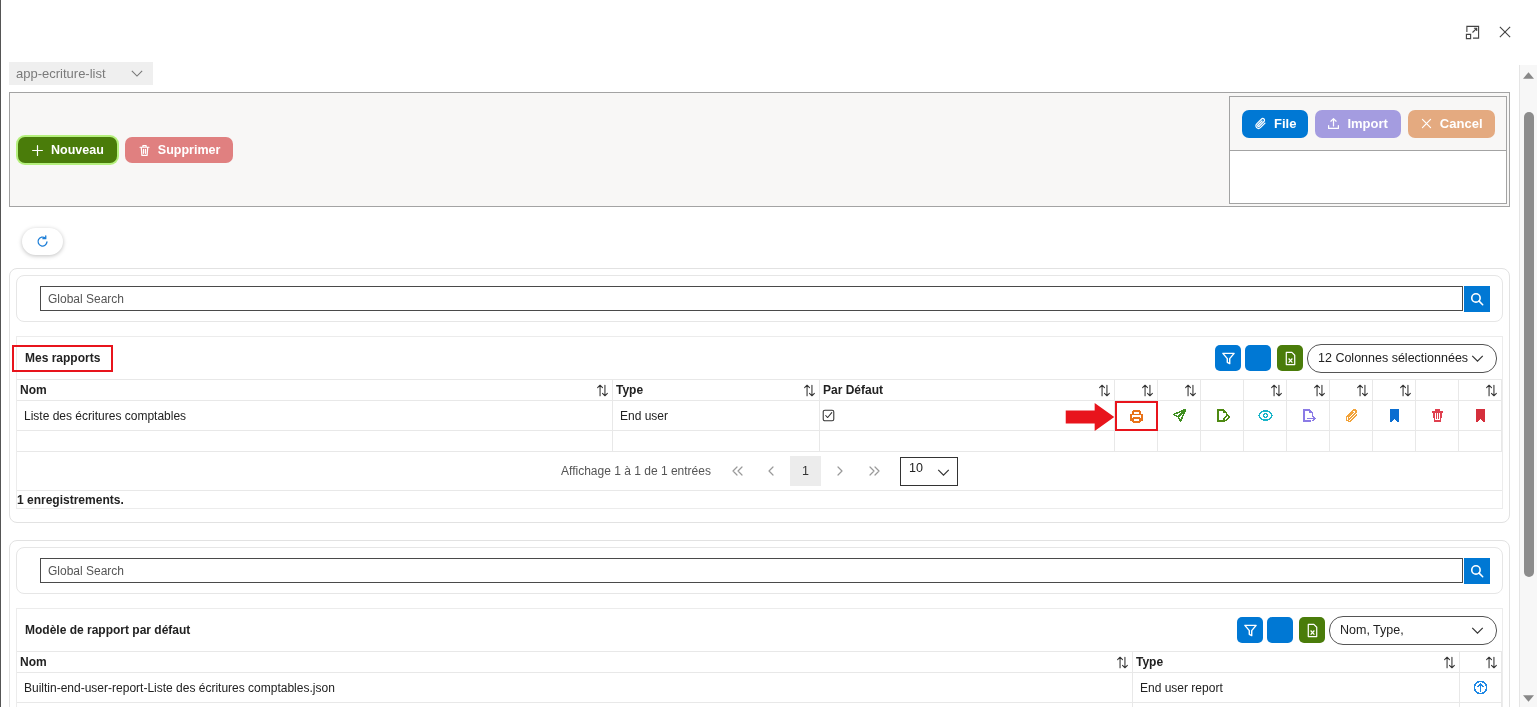 The width and height of the screenshot is (1537, 707). What do you see at coordinates (1528, 698) in the screenshot?
I see `scroll-down-icon` at bounding box center [1528, 698].